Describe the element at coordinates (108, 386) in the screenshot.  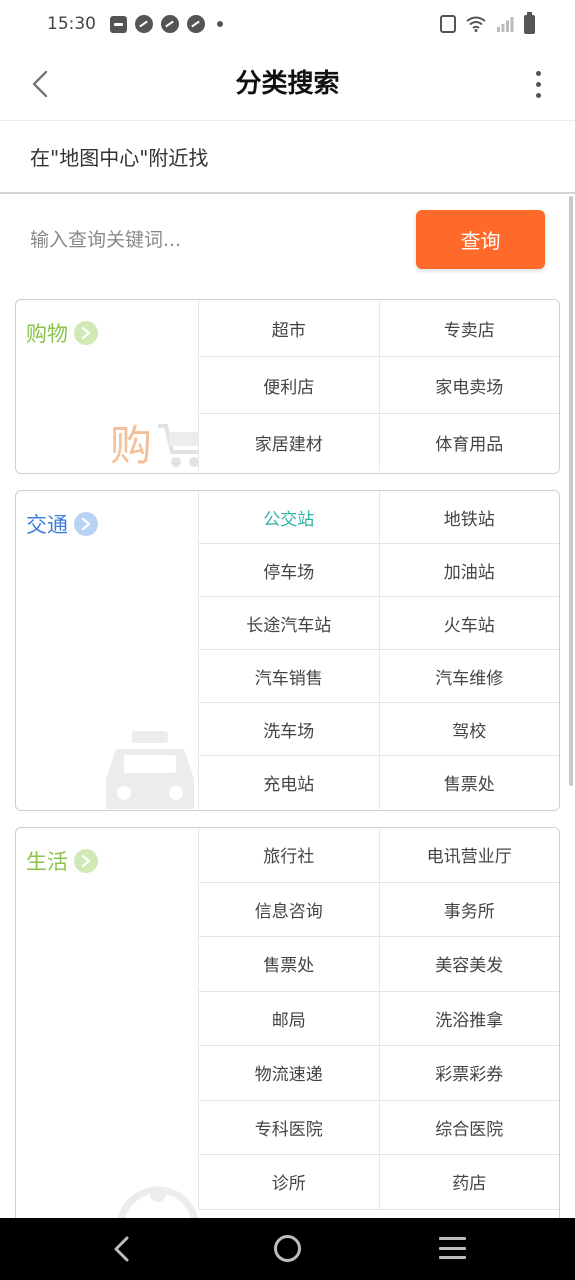
I see `category-header-shopping: 购物 购` at that location.